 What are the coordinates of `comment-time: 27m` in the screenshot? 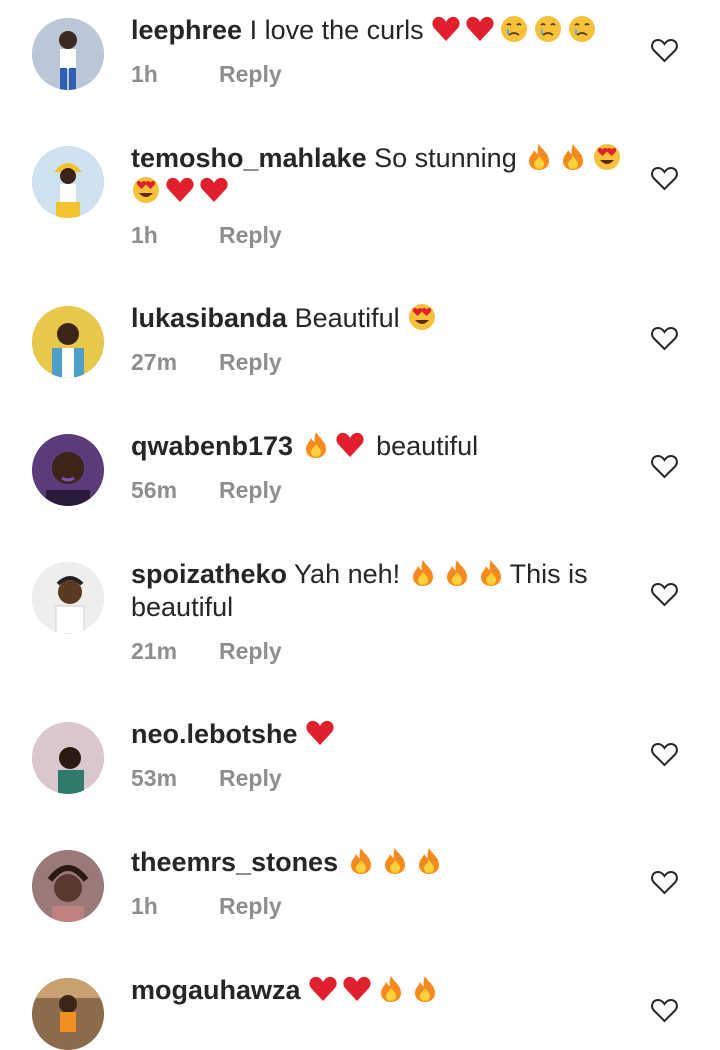 It's located at (154, 362).